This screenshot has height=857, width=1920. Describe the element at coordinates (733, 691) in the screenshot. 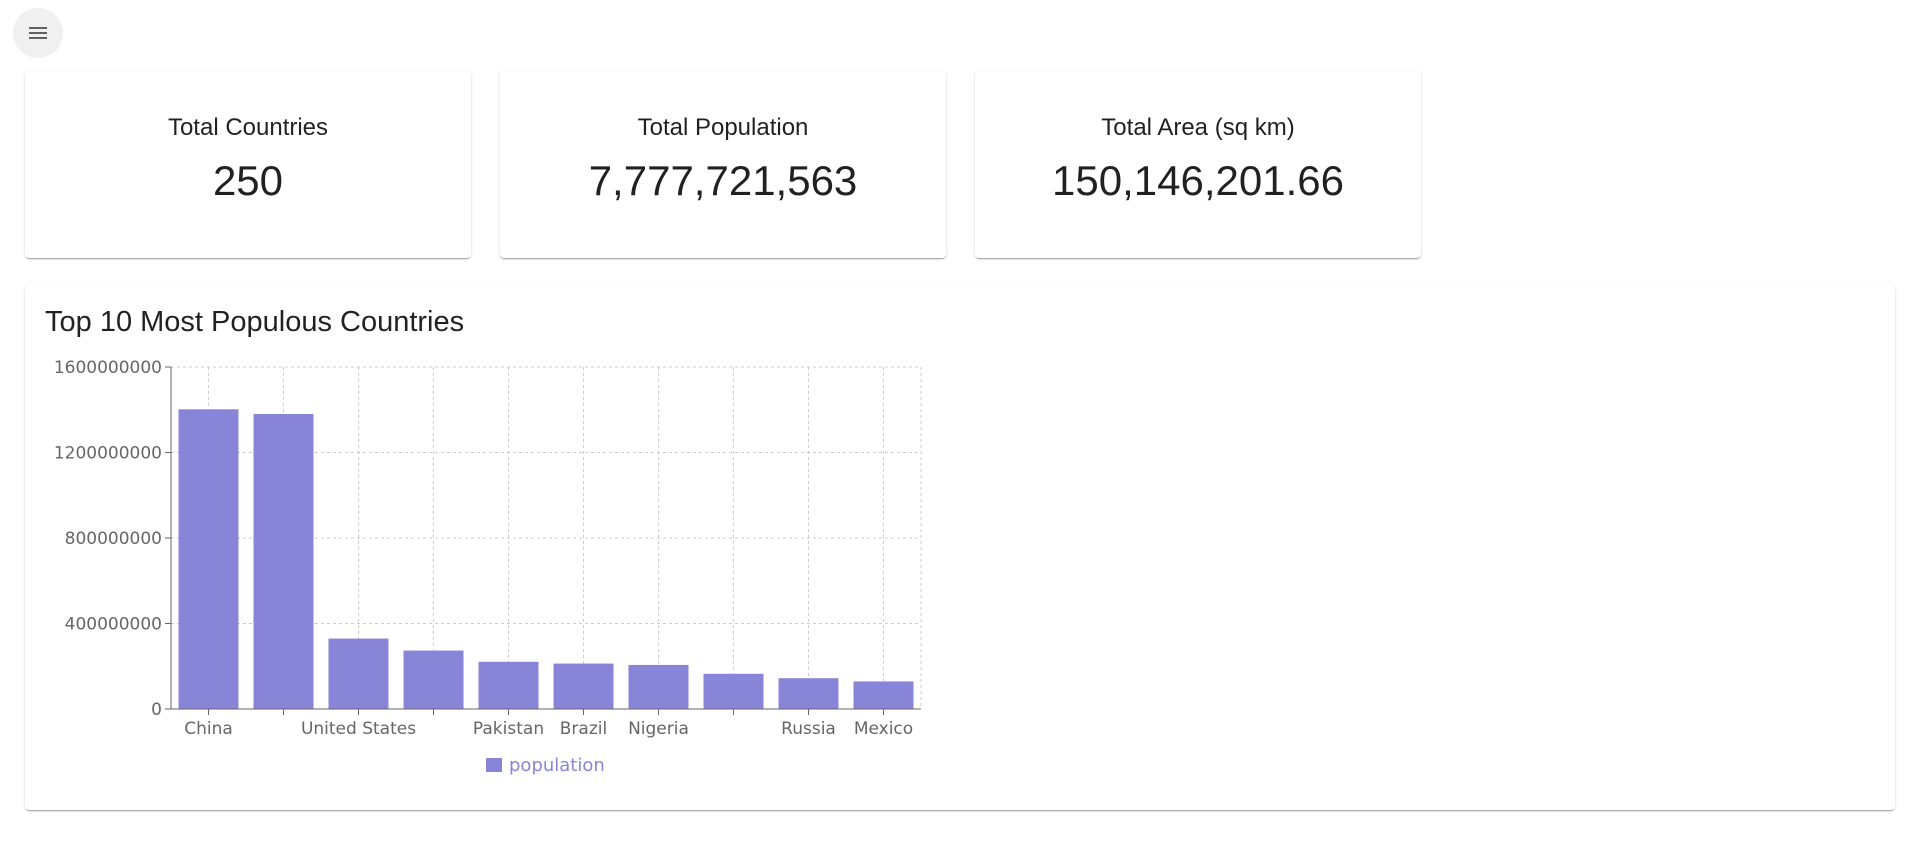

I see `bar-bangladesh` at that location.